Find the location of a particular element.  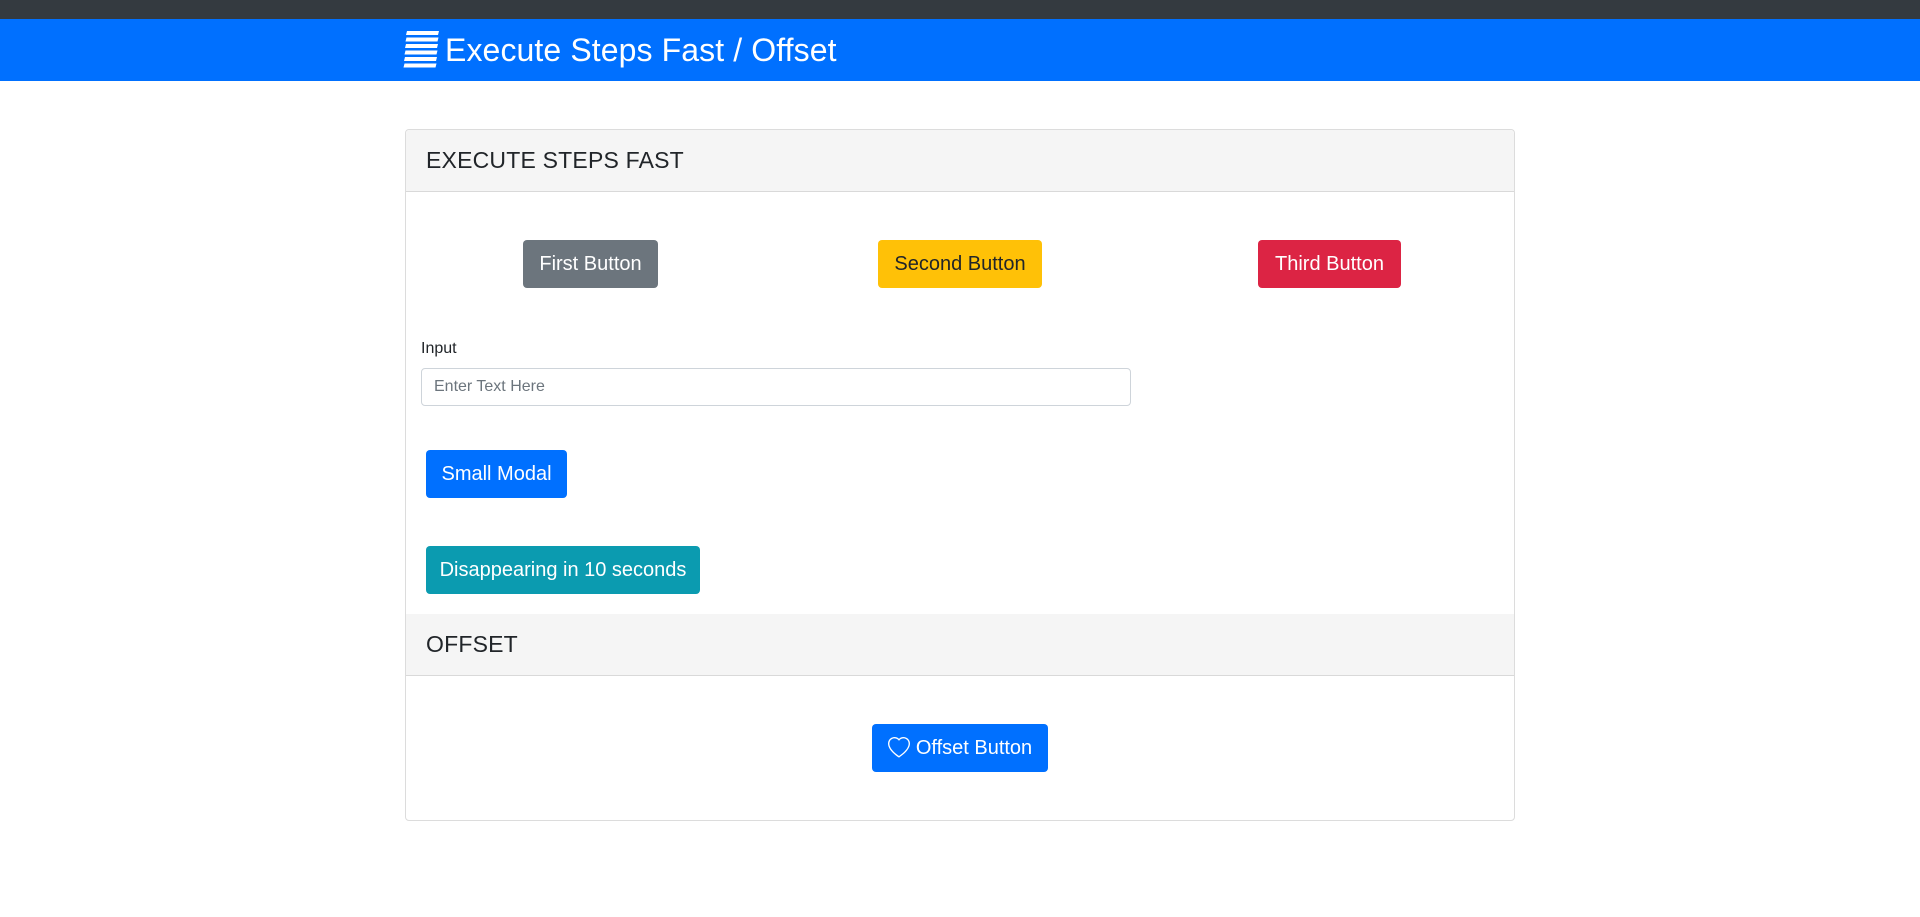

first-button: First Button is located at coordinates (590, 264).